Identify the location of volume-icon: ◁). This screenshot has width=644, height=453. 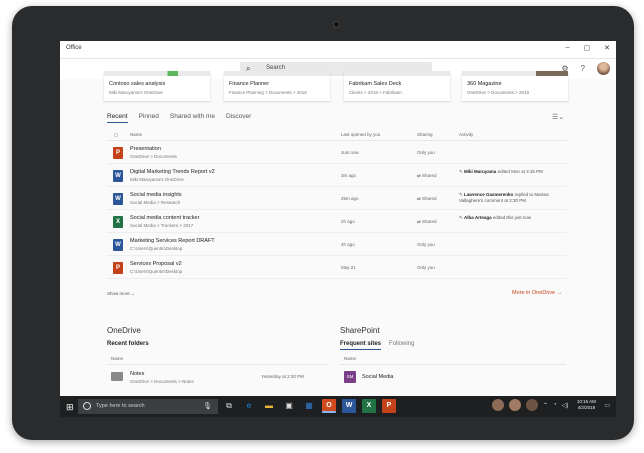
(565, 405).